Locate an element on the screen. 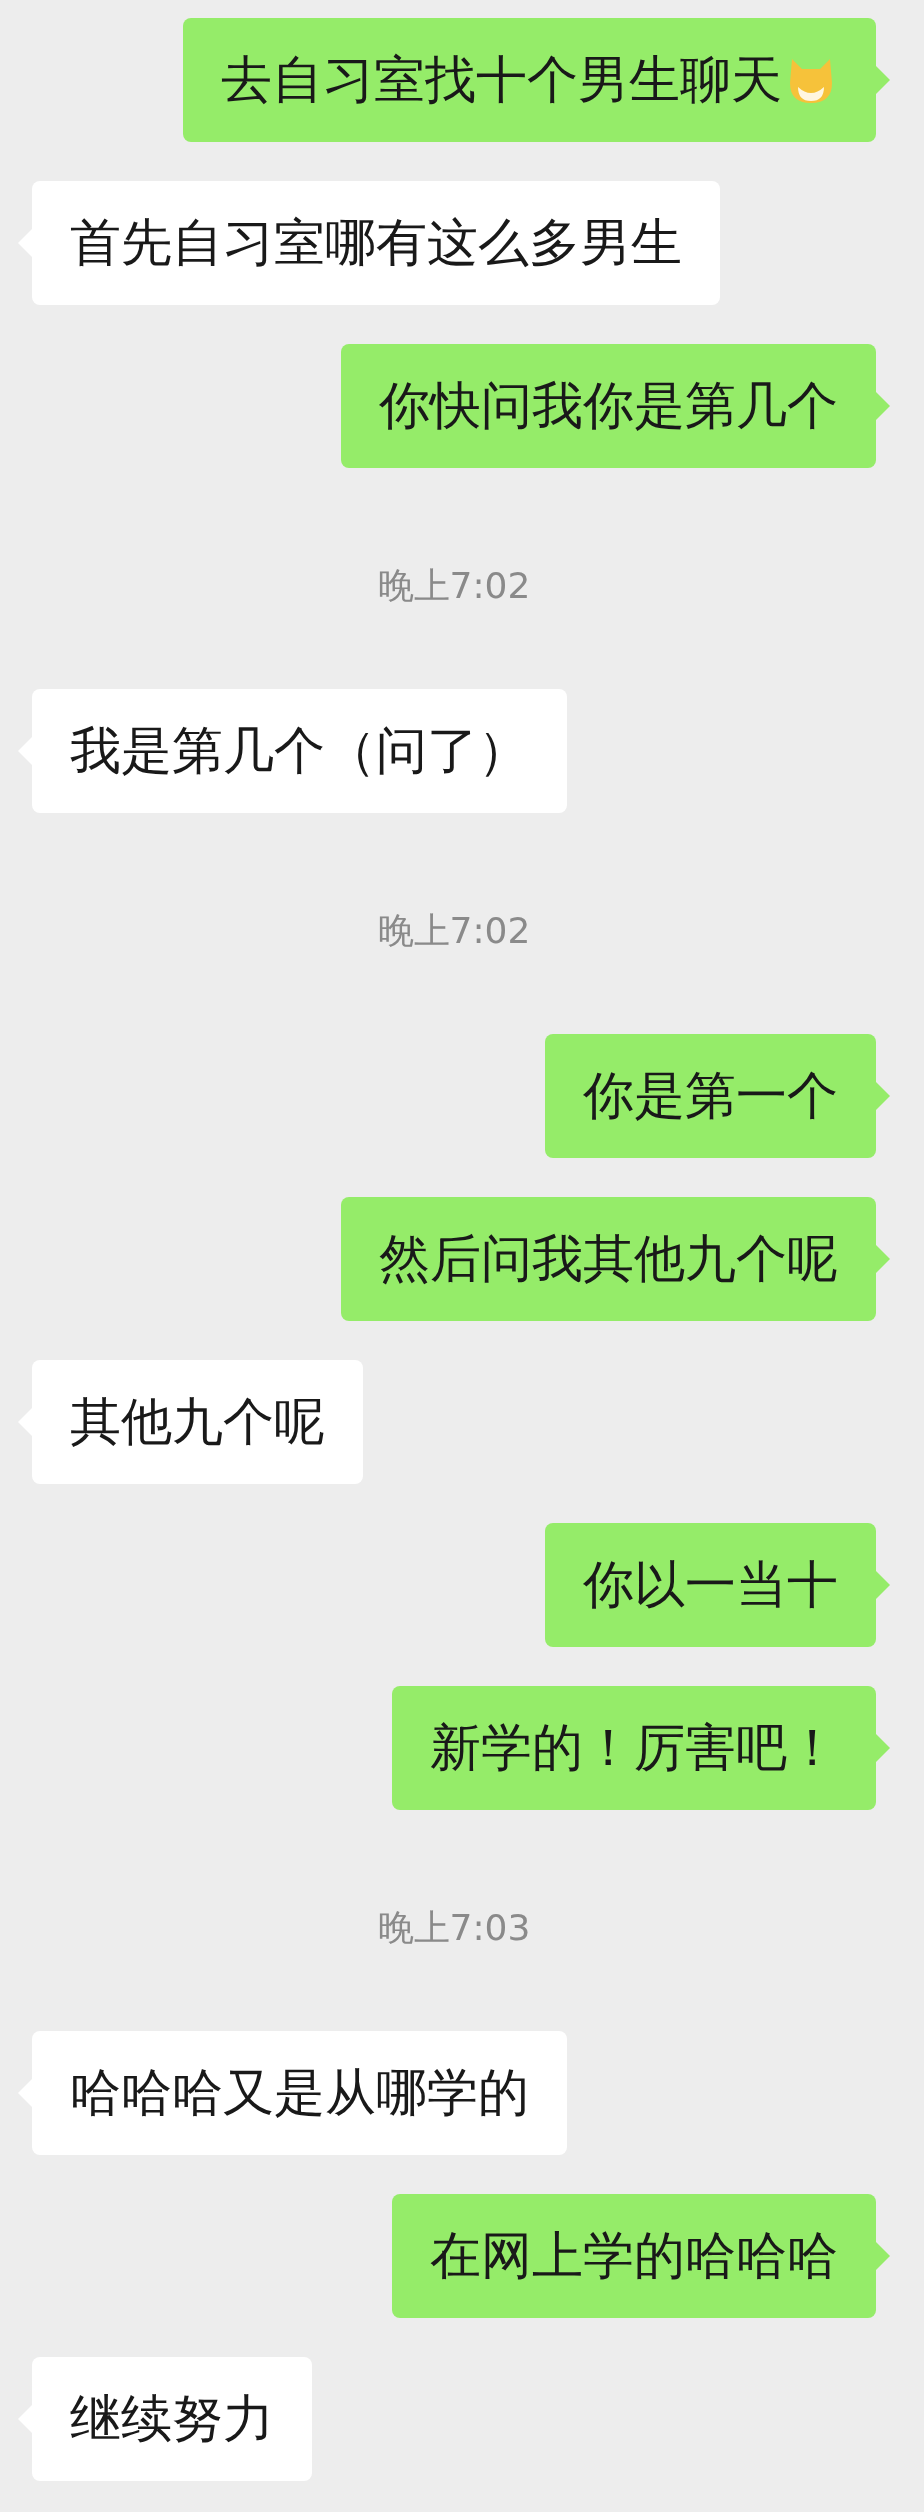 The image size is (924, 2512). message-bubble: 在网上学的哈哈哈 is located at coordinates (634, 2256).